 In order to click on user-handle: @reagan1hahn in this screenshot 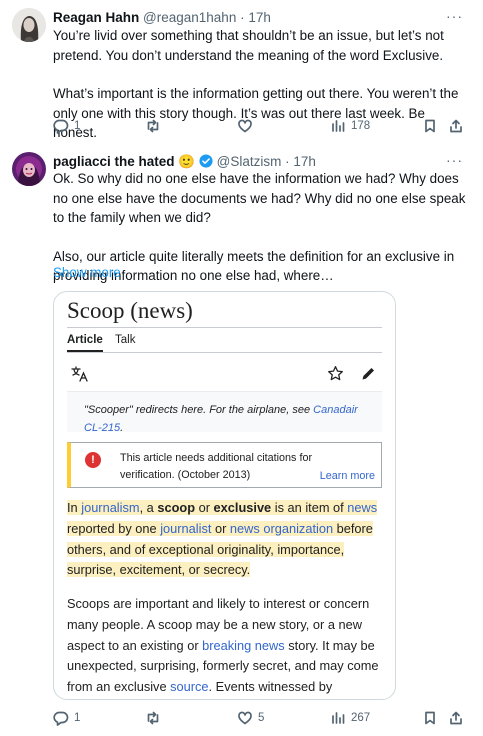, I will do `click(189, 17)`.